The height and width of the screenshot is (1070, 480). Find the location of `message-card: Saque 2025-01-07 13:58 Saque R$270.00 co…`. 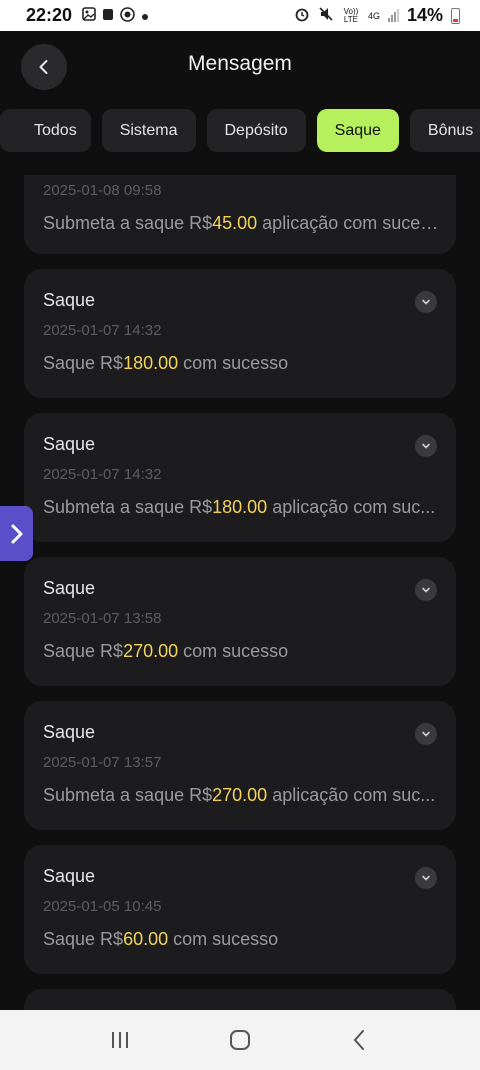

message-card: Saque 2025-01-07 13:58 Saque R$270.00 co… is located at coordinates (240, 621).